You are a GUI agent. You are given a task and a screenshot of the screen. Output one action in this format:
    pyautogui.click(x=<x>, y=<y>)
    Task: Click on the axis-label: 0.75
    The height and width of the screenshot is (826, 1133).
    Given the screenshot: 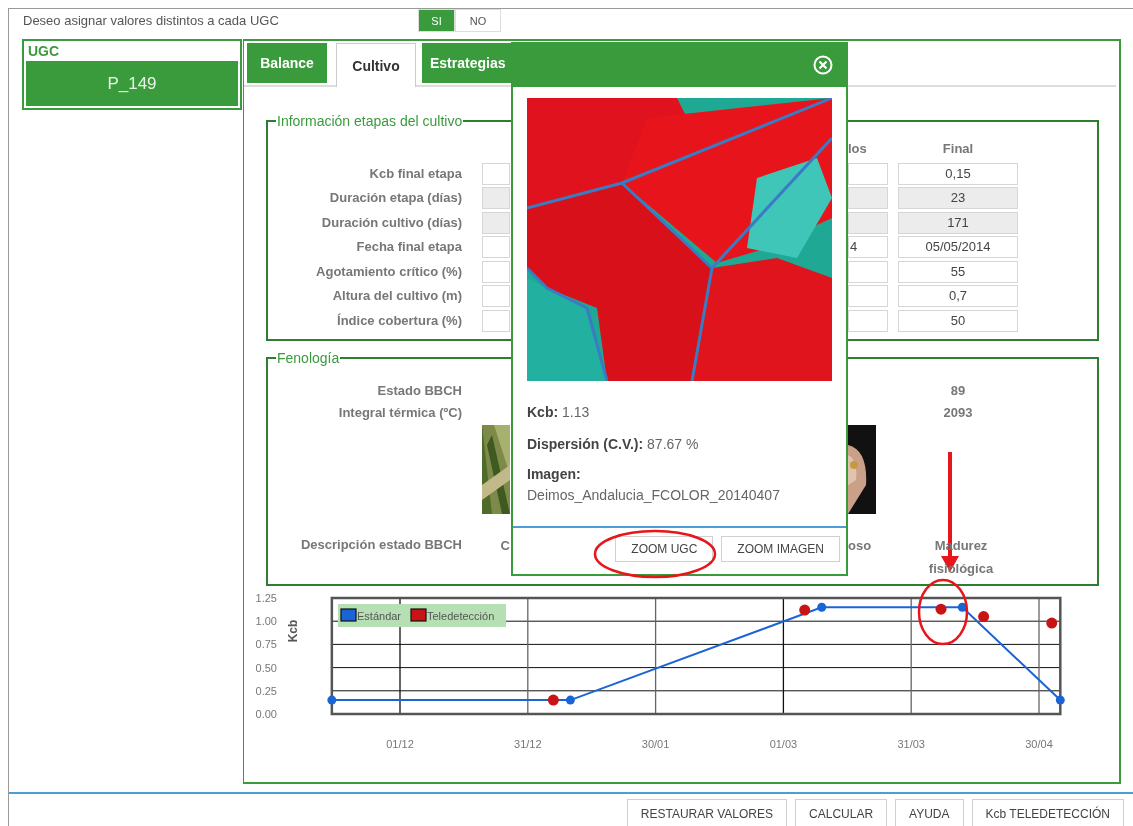 What is the action you would take?
    pyautogui.click(x=266, y=644)
    